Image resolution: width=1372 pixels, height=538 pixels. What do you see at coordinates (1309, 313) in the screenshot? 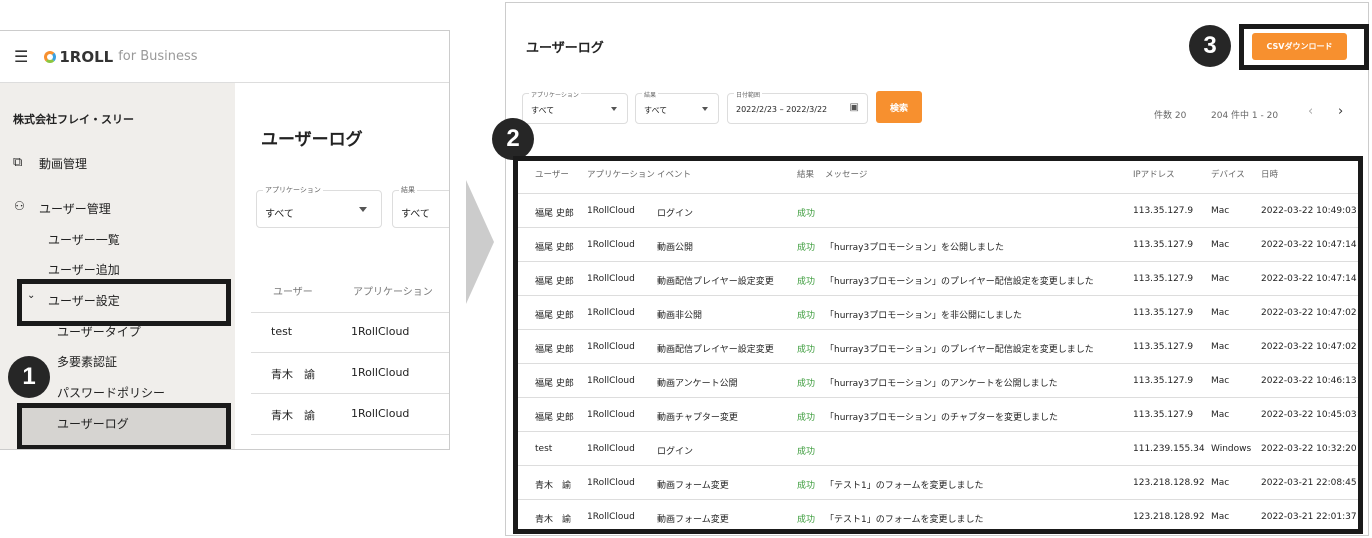
I see `cell-datetime: 2022-03-22 10:47:02` at bounding box center [1309, 313].